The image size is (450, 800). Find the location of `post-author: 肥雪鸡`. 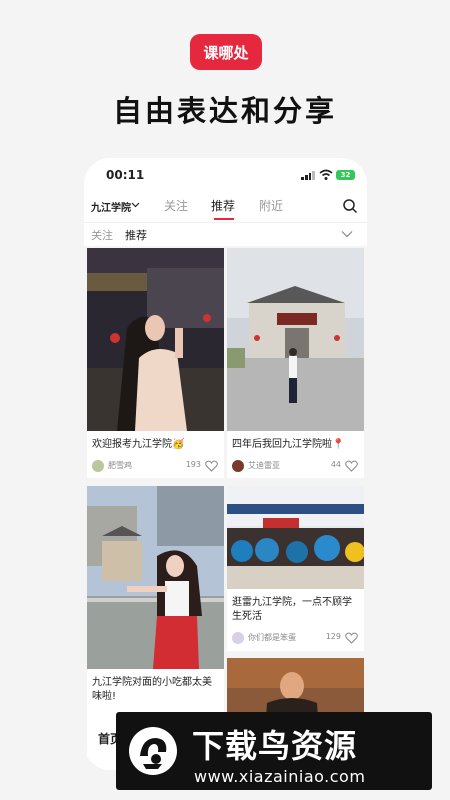

post-author: 肥雪鸡 is located at coordinates (120, 465).